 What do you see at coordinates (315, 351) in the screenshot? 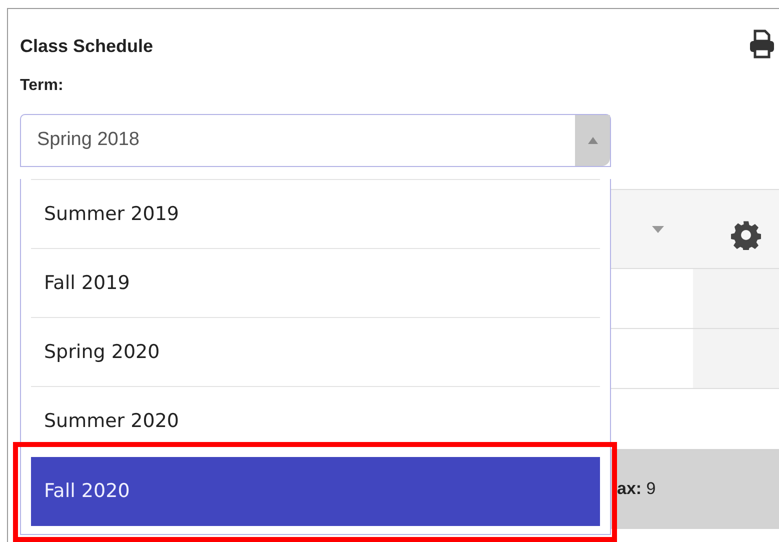
I see `dropdown-option: Spring 2020` at bounding box center [315, 351].